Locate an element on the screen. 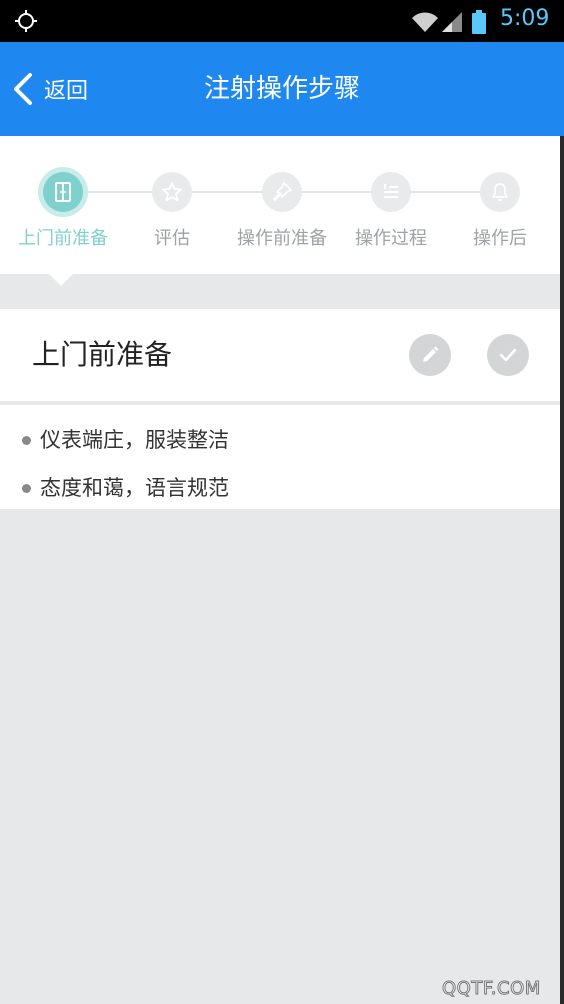  step-label: 操作过程 is located at coordinates (391, 238).